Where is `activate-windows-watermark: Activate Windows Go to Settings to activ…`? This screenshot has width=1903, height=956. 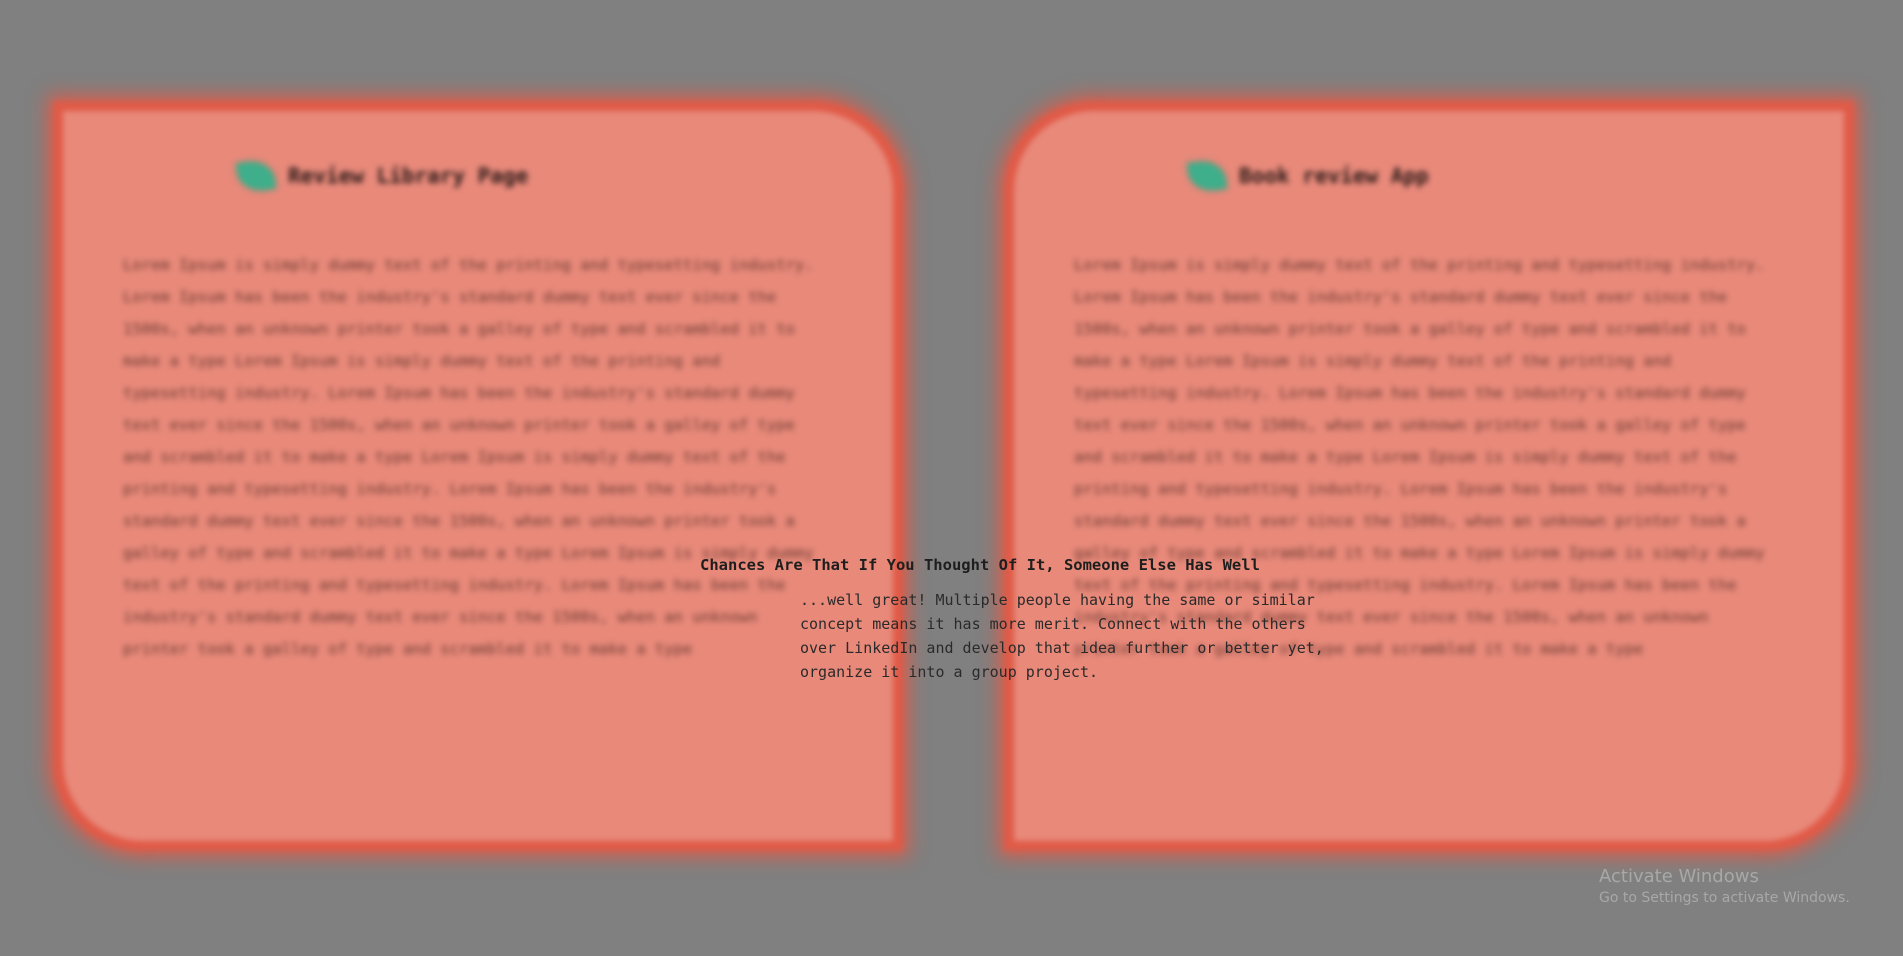
activate-windows-watermark: Activate Windows Go to Settings to activ… is located at coordinates (1724, 886).